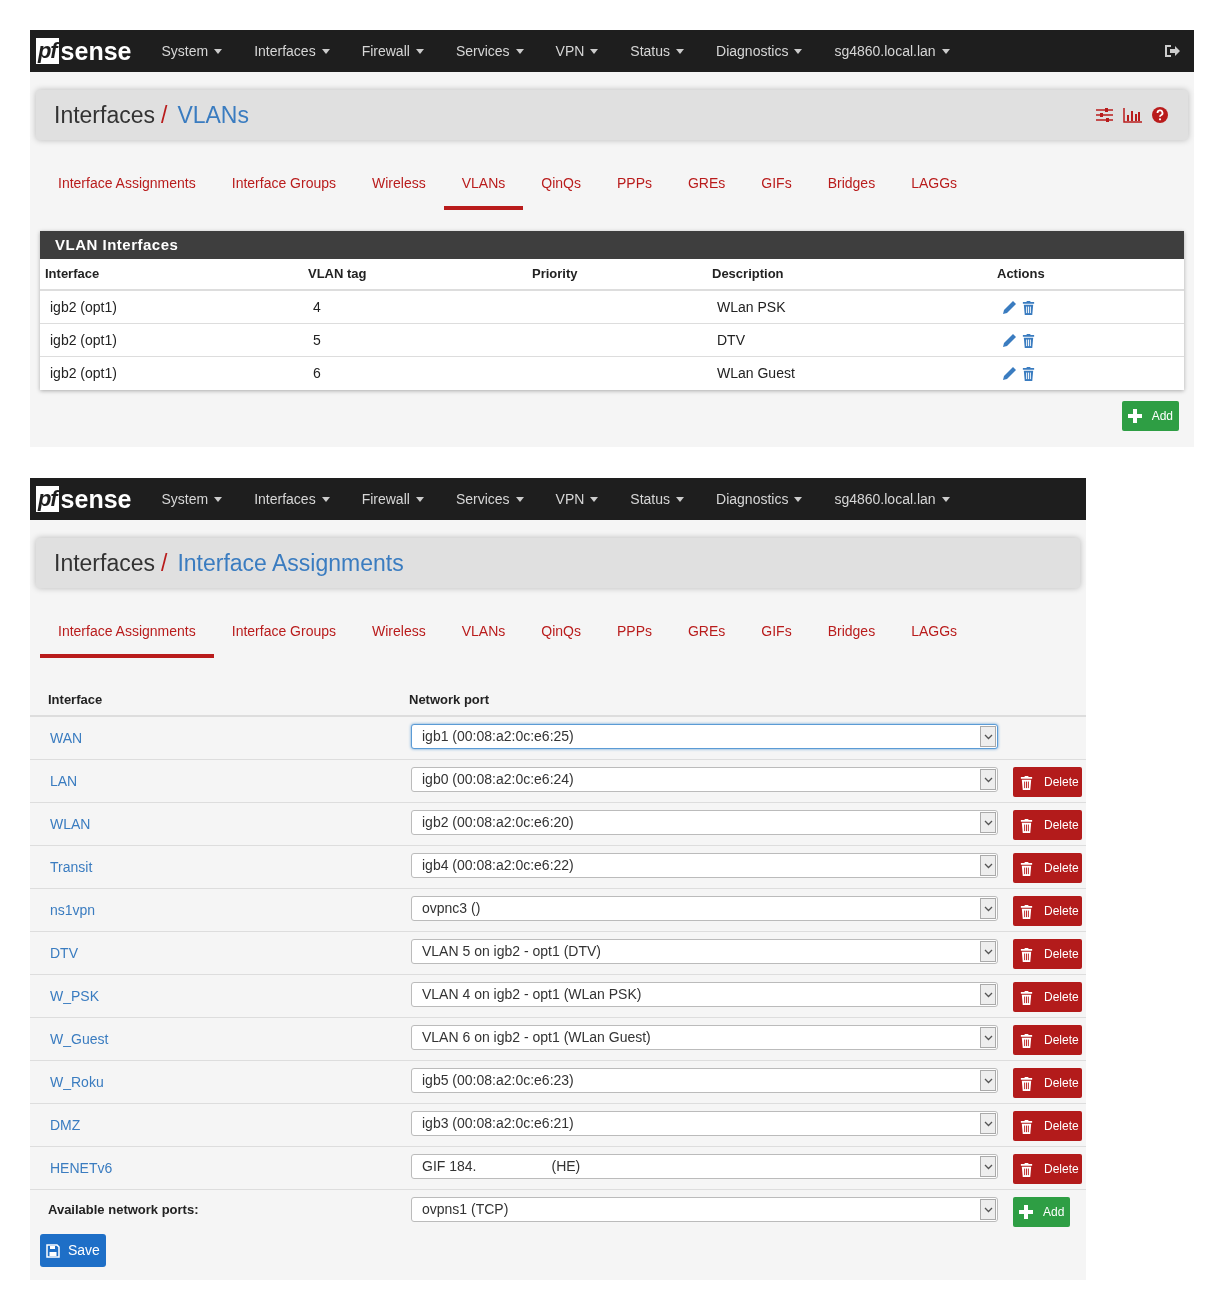 Image resolution: width=1224 pixels, height=1305 pixels. Describe the element at coordinates (704, 908) in the screenshot. I see `port-select: ovpnc3 ()` at that location.